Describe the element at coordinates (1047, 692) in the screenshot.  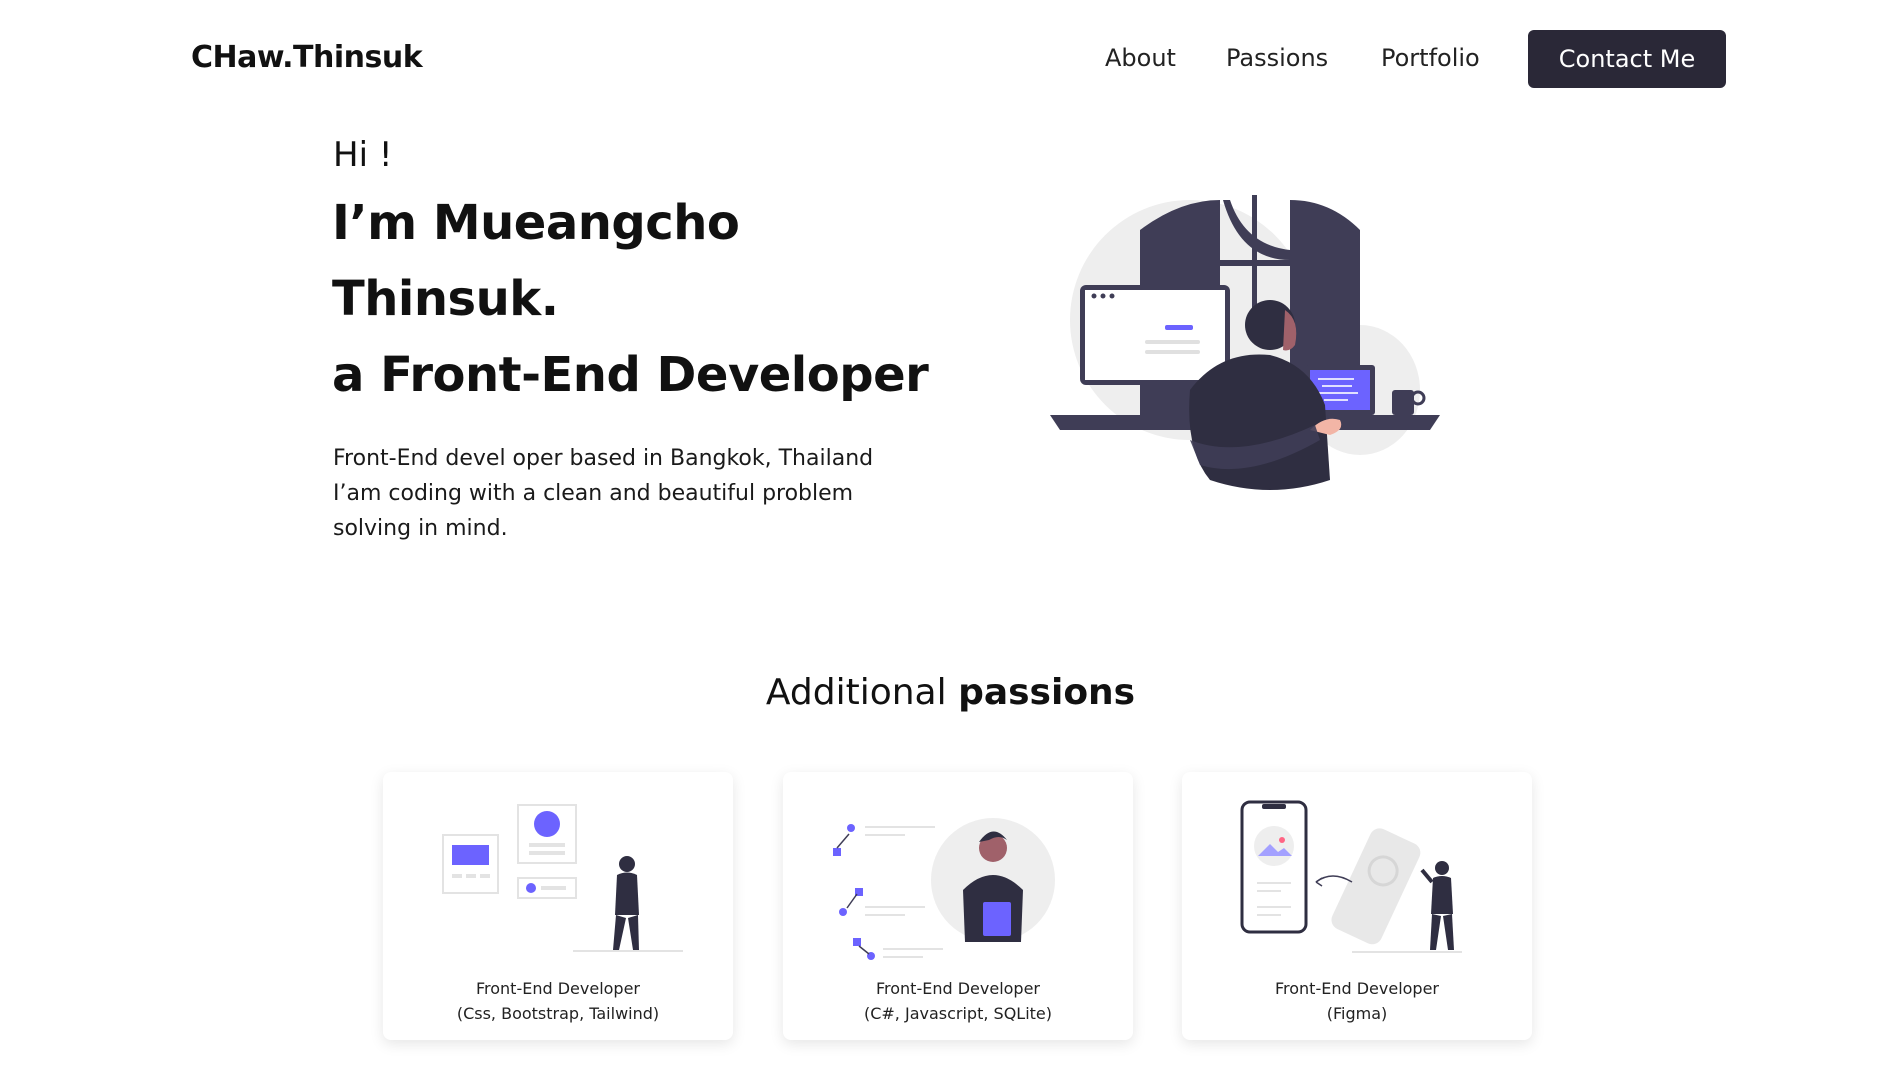
I see `passions-heading-bold: passions` at that location.